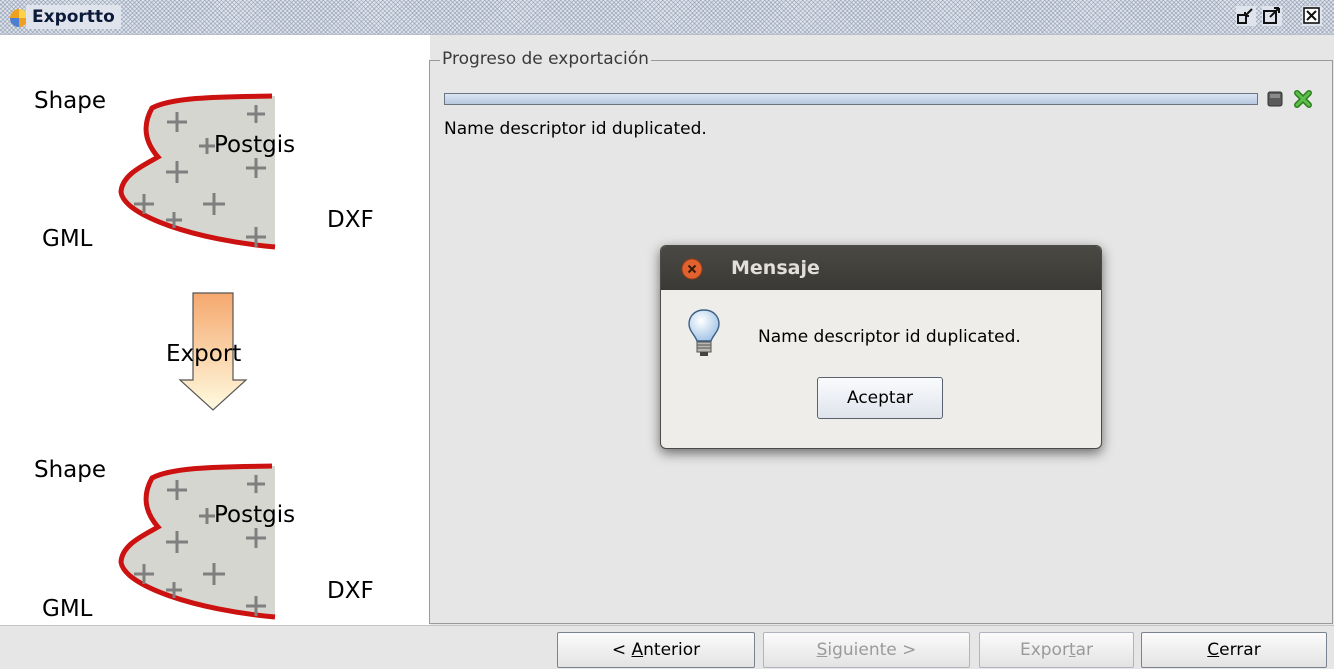 The width and height of the screenshot is (1334, 669). I want to click on export-button: Exportar, so click(1056, 650).